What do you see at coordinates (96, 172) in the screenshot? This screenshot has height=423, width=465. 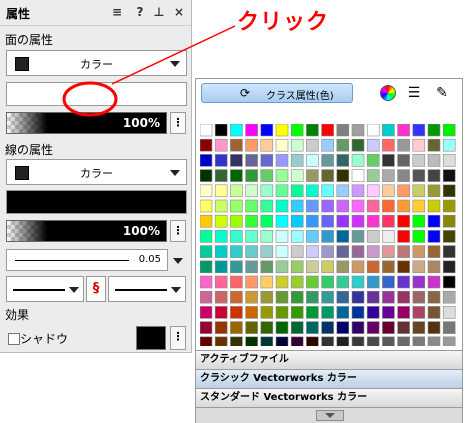 I see `line-style-dropdown: カラー` at bounding box center [96, 172].